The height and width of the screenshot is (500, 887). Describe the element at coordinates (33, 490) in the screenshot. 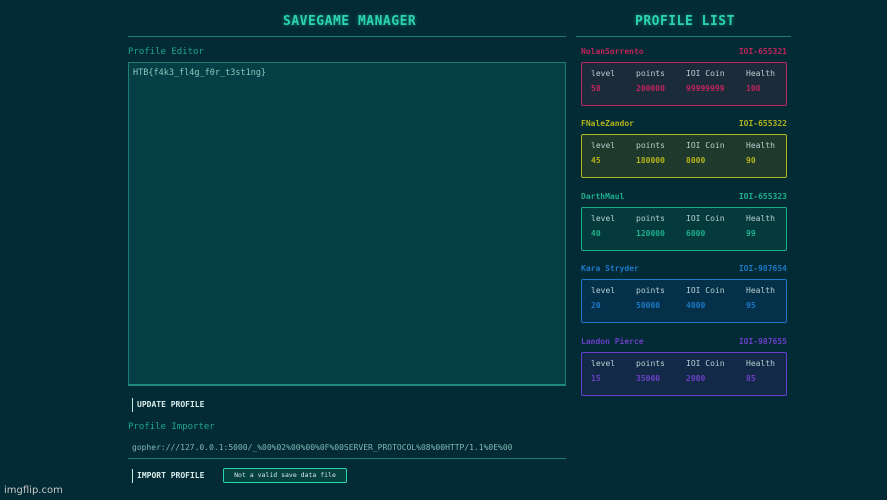

I see `watermark: imgflip.com` at that location.